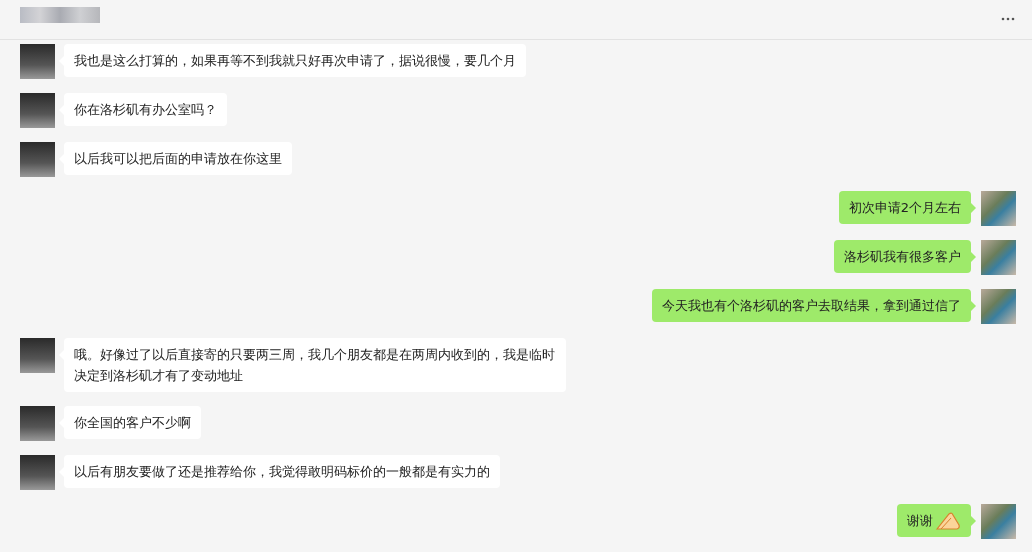  Describe the element at coordinates (178, 158) in the screenshot. I see `message-bubble: 以后我可以把后面的申请放在你这里` at that location.